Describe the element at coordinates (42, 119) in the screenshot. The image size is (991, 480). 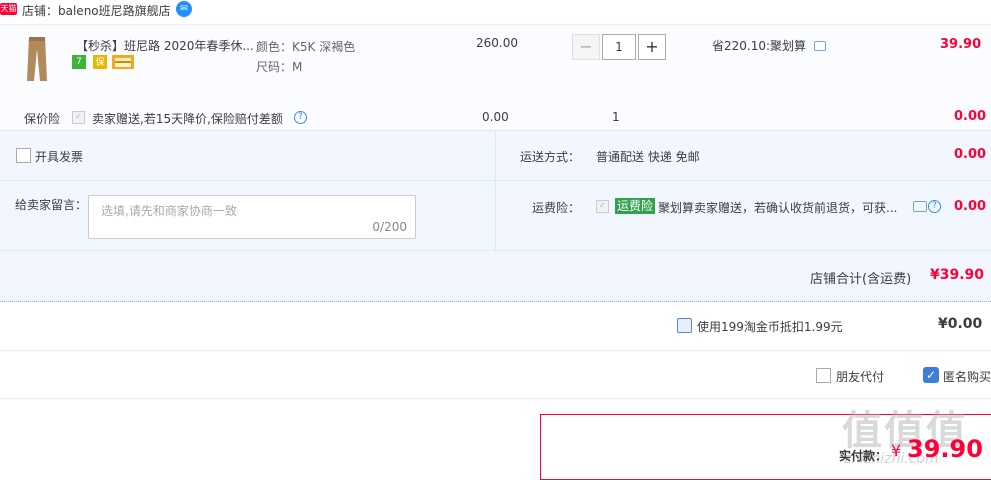
I see `price-protection-label: 保价险` at that location.